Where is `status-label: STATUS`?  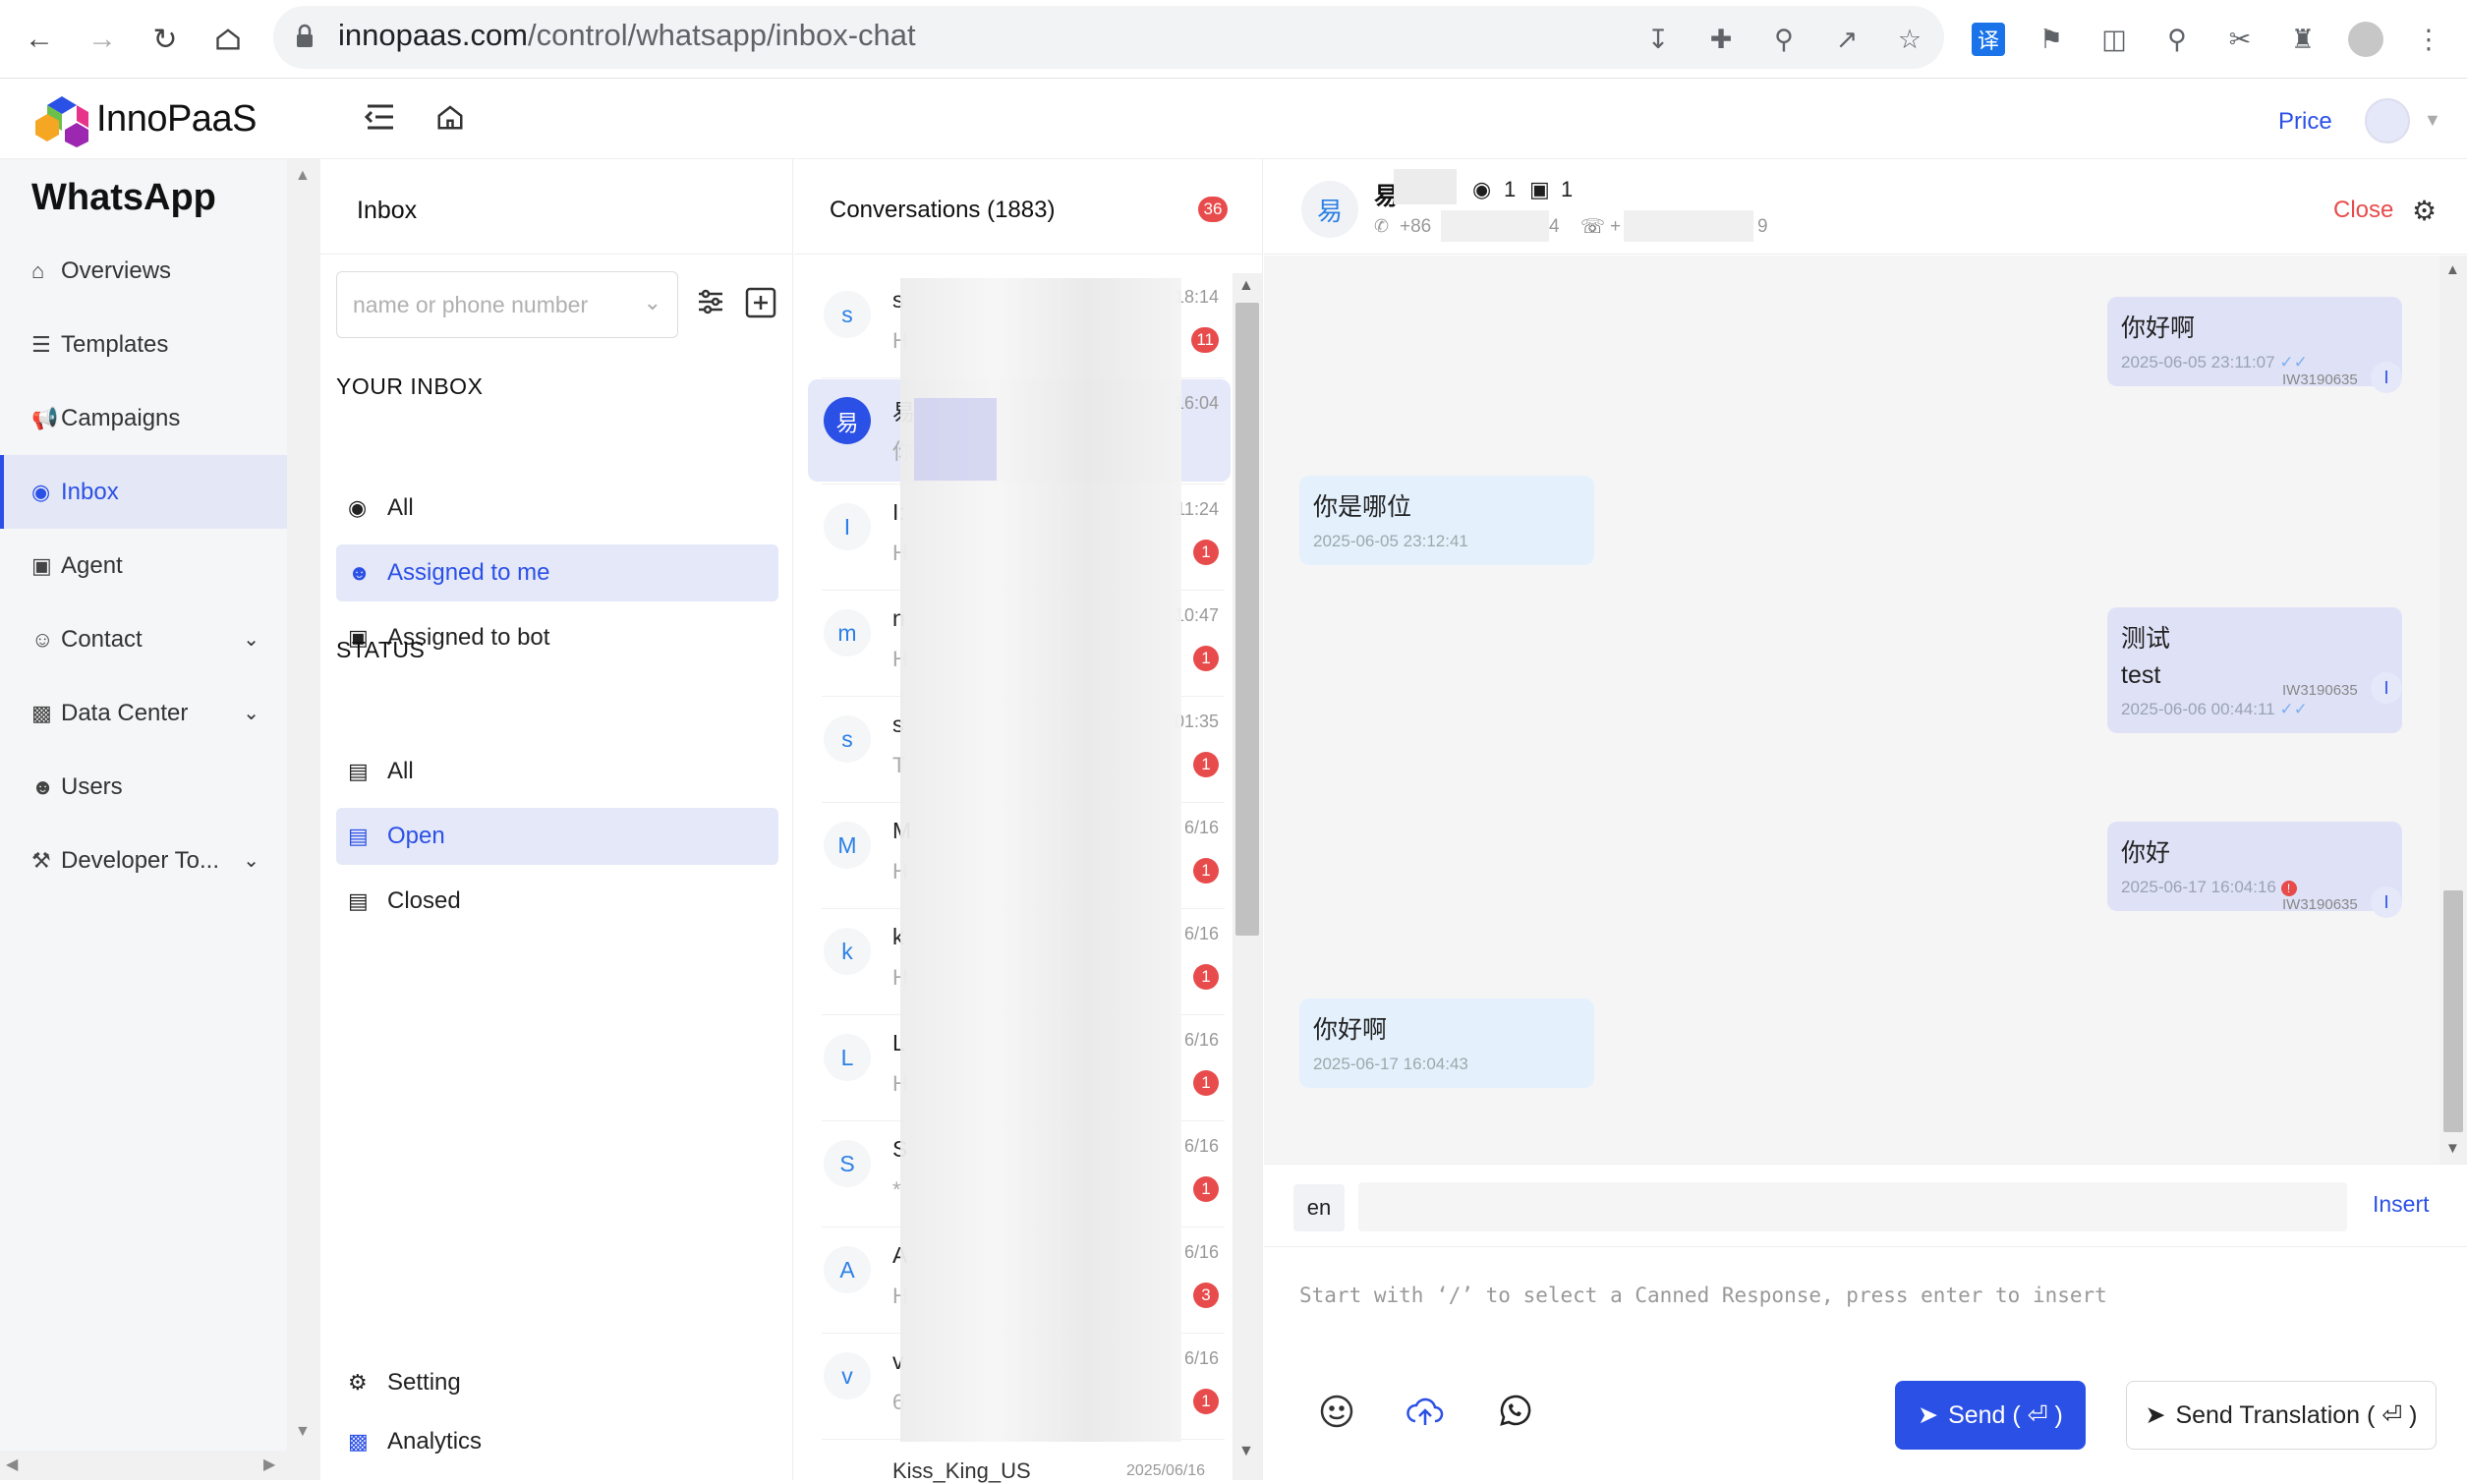
status-label: STATUS is located at coordinates (381, 649).